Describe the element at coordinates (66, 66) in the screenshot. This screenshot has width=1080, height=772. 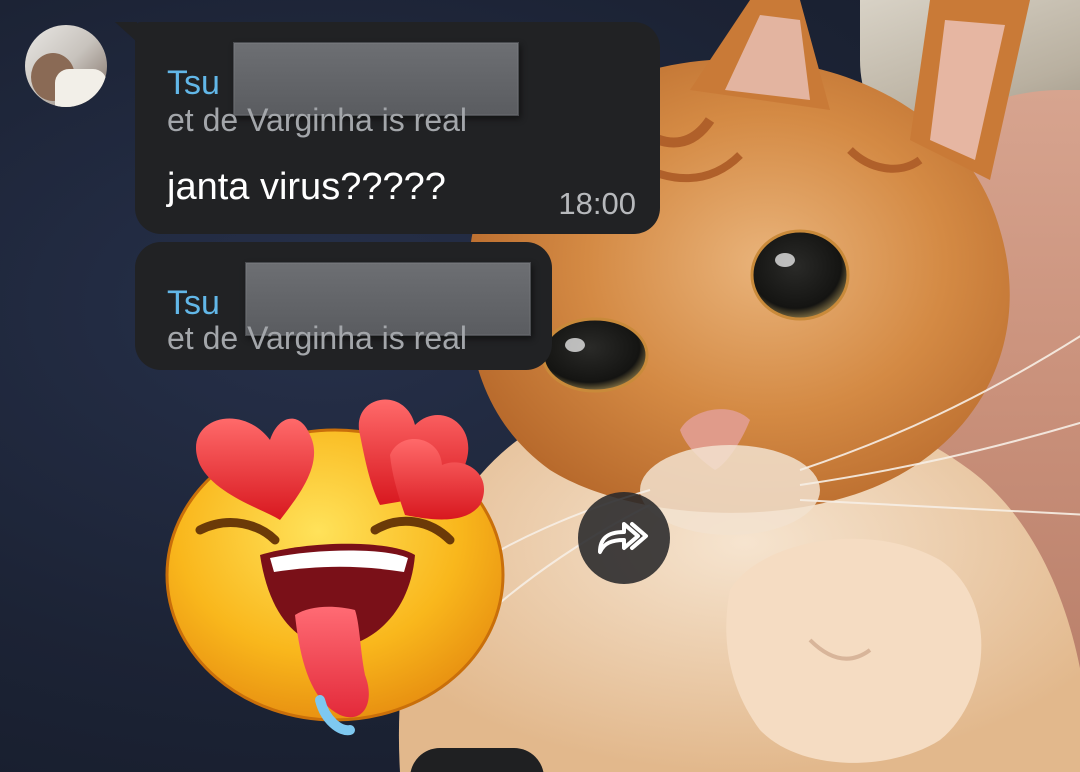
I see `sender-avatar` at that location.